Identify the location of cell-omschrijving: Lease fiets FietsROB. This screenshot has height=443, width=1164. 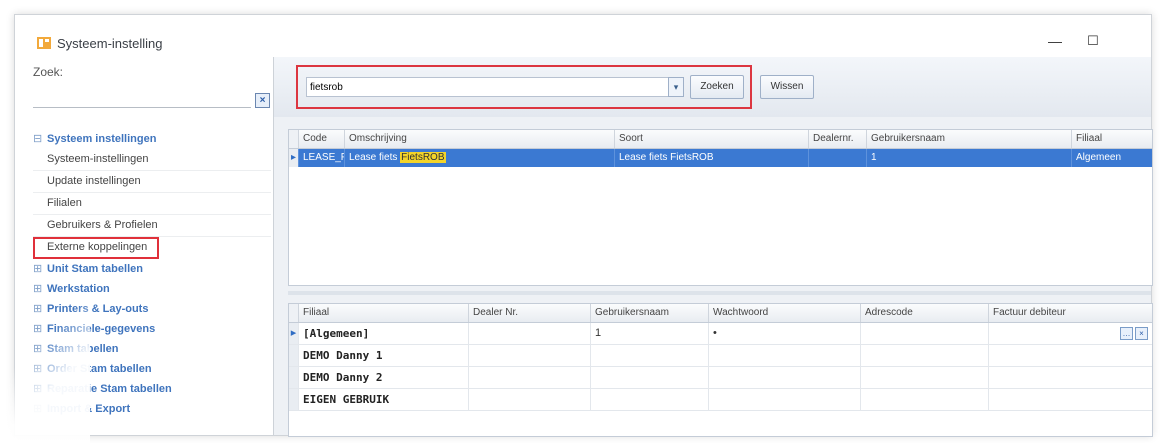
(480, 158).